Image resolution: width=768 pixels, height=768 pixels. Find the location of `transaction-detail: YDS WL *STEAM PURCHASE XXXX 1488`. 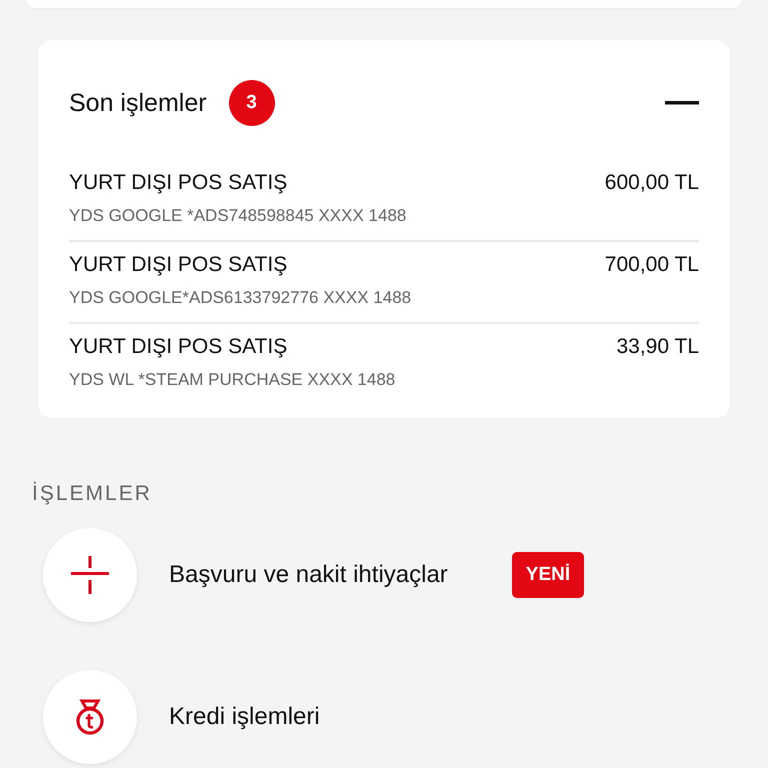

transaction-detail: YDS WL *STEAM PURCHASE XXXX 1488 is located at coordinates (232, 380).